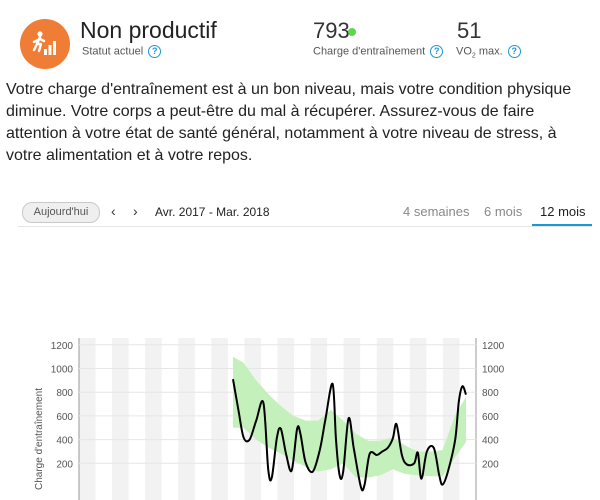 The image size is (600, 500). Describe the element at coordinates (369, 51) in the screenshot. I see `training-load-label: Charge d'entraînement` at that location.